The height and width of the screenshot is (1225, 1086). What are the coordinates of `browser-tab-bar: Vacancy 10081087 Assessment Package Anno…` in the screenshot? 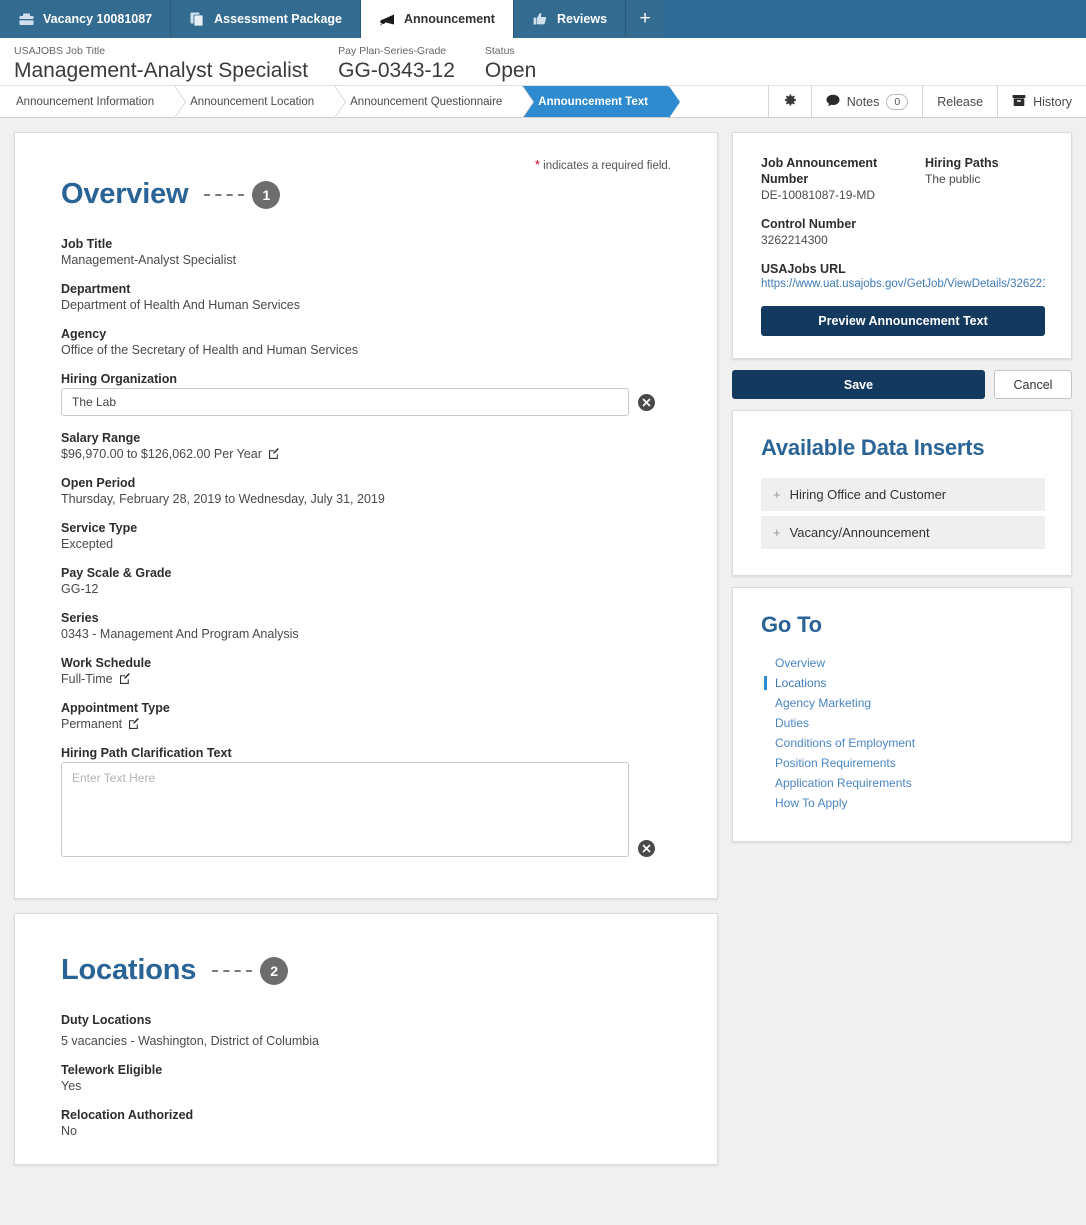 It's located at (543, 19).